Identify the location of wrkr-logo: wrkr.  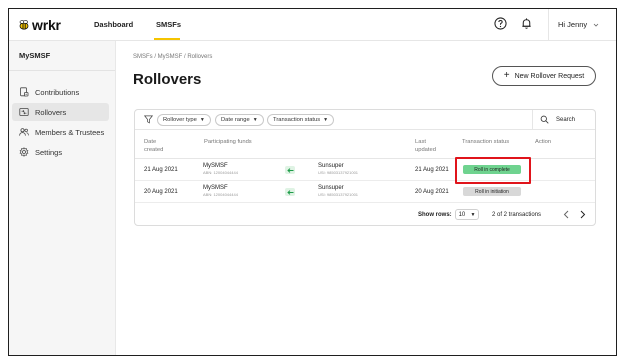
(39, 25).